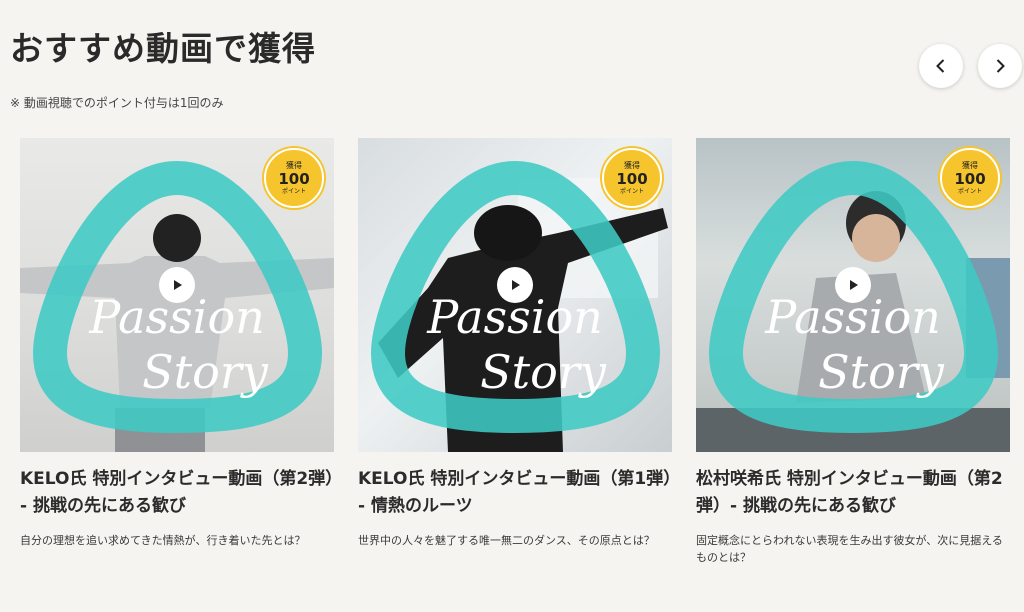  I want to click on video-description: 固定概念にとらわれない表現を生み出す彼女が、次に見据えるものとは？, so click(849, 549).